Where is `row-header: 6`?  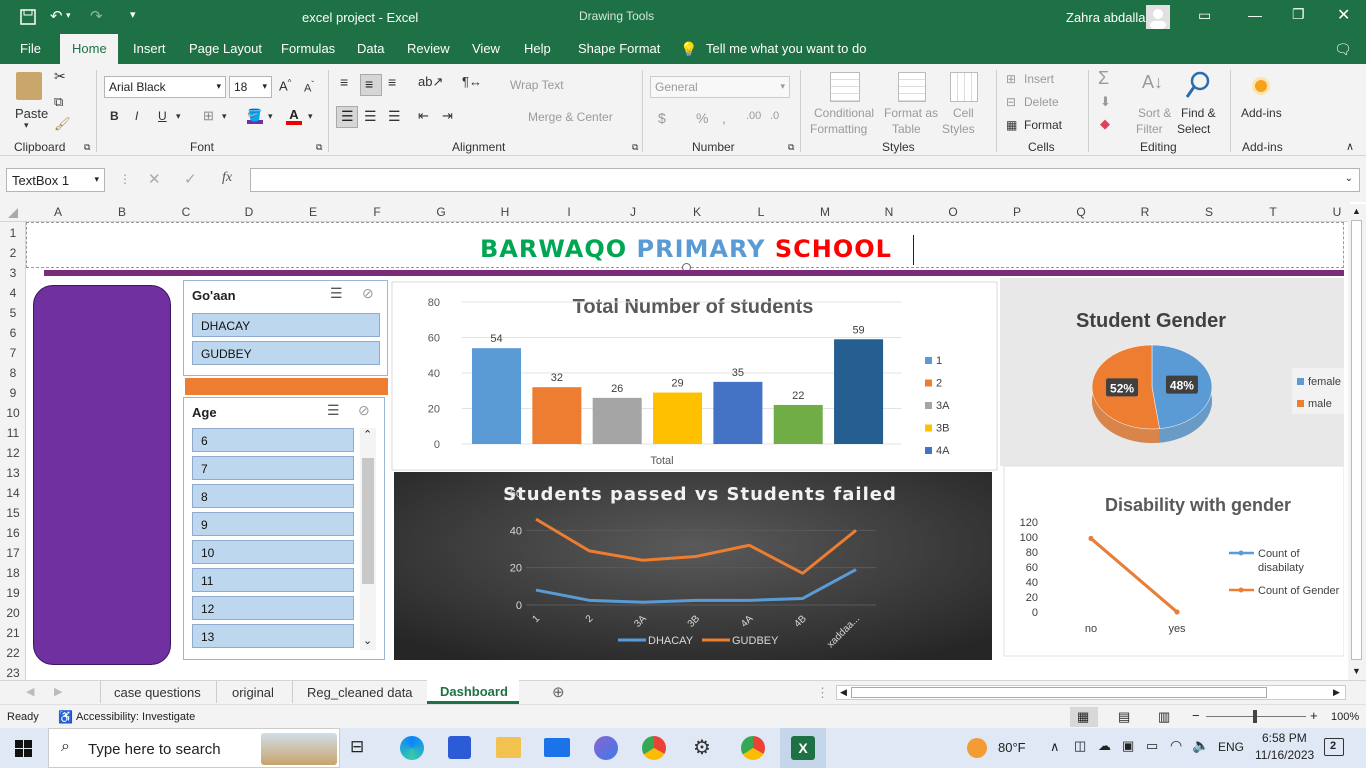
row-header: 6 is located at coordinates (13, 333).